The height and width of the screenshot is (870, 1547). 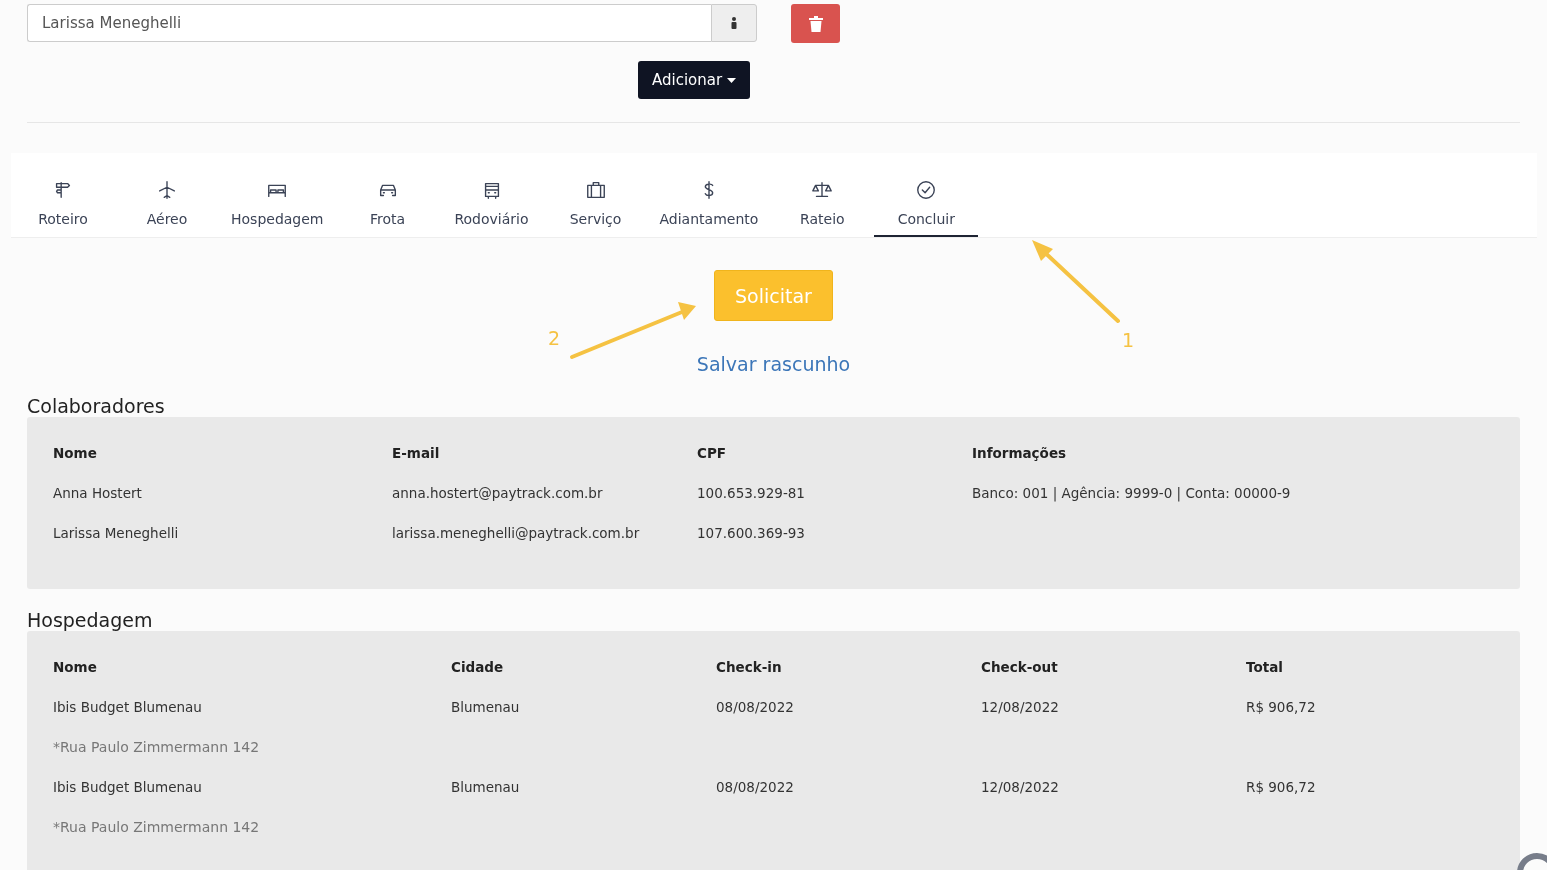 I want to click on save-draft-link: Salvar rascunho, so click(x=773, y=364).